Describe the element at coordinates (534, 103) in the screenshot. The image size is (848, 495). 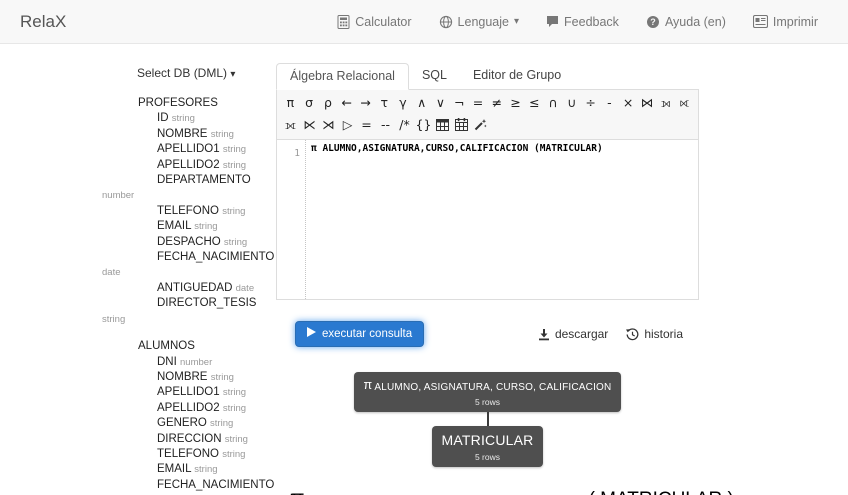
I see `operator-button: ≤` at that location.